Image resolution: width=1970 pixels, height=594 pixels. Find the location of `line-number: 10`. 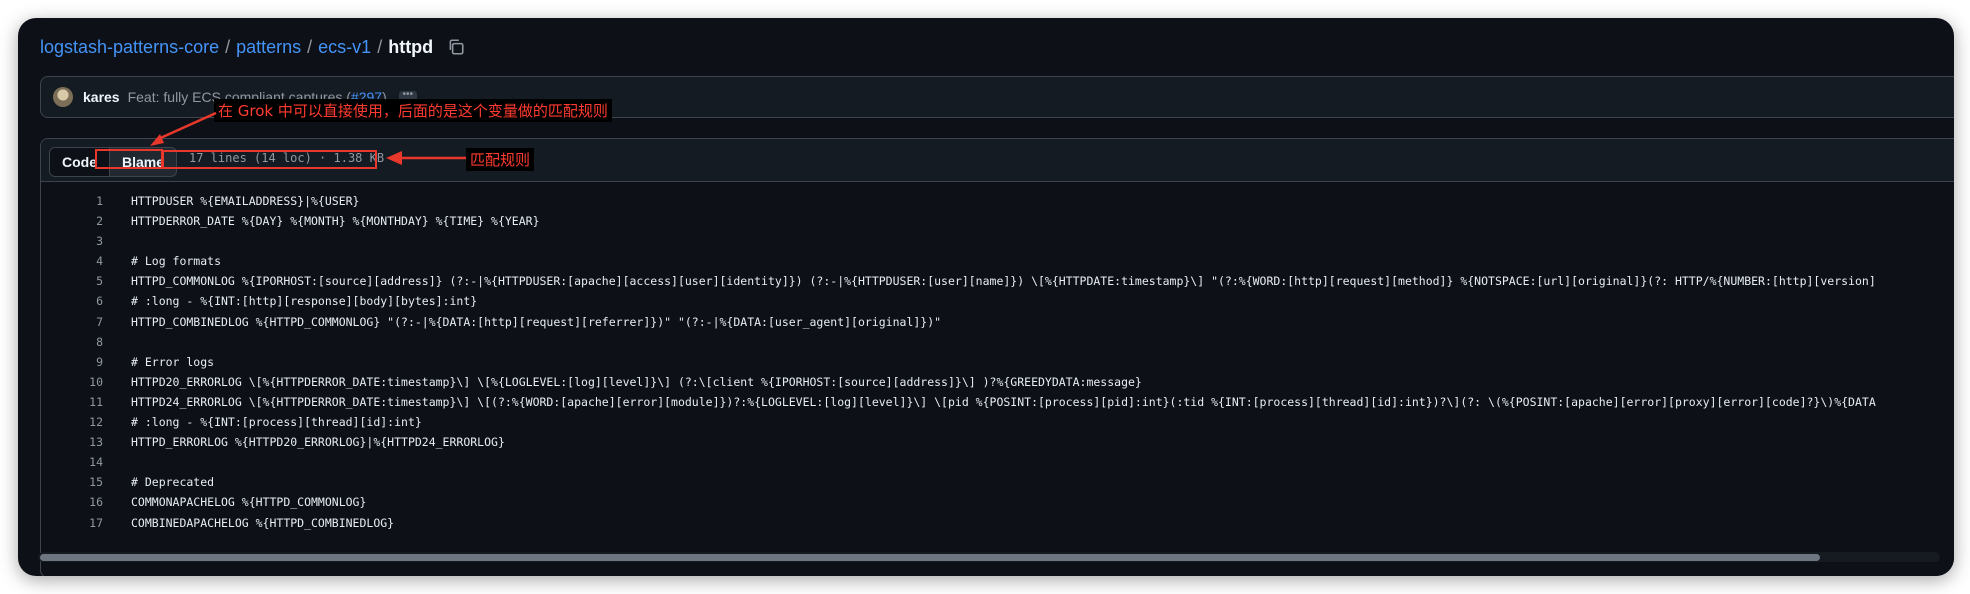

line-number: 10 is located at coordinates (86, 382).